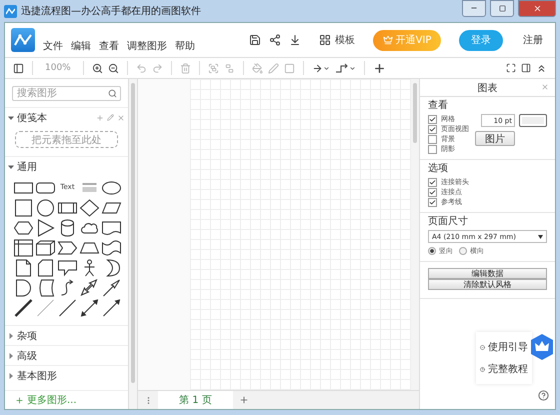 The image size is (560, 415). I want to click on zoom-out-icon, so click(113, 68).